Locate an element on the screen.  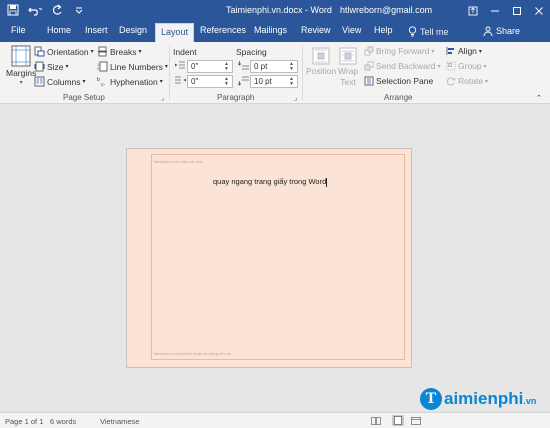
tab-references: References is located at coordinates (223, 30).